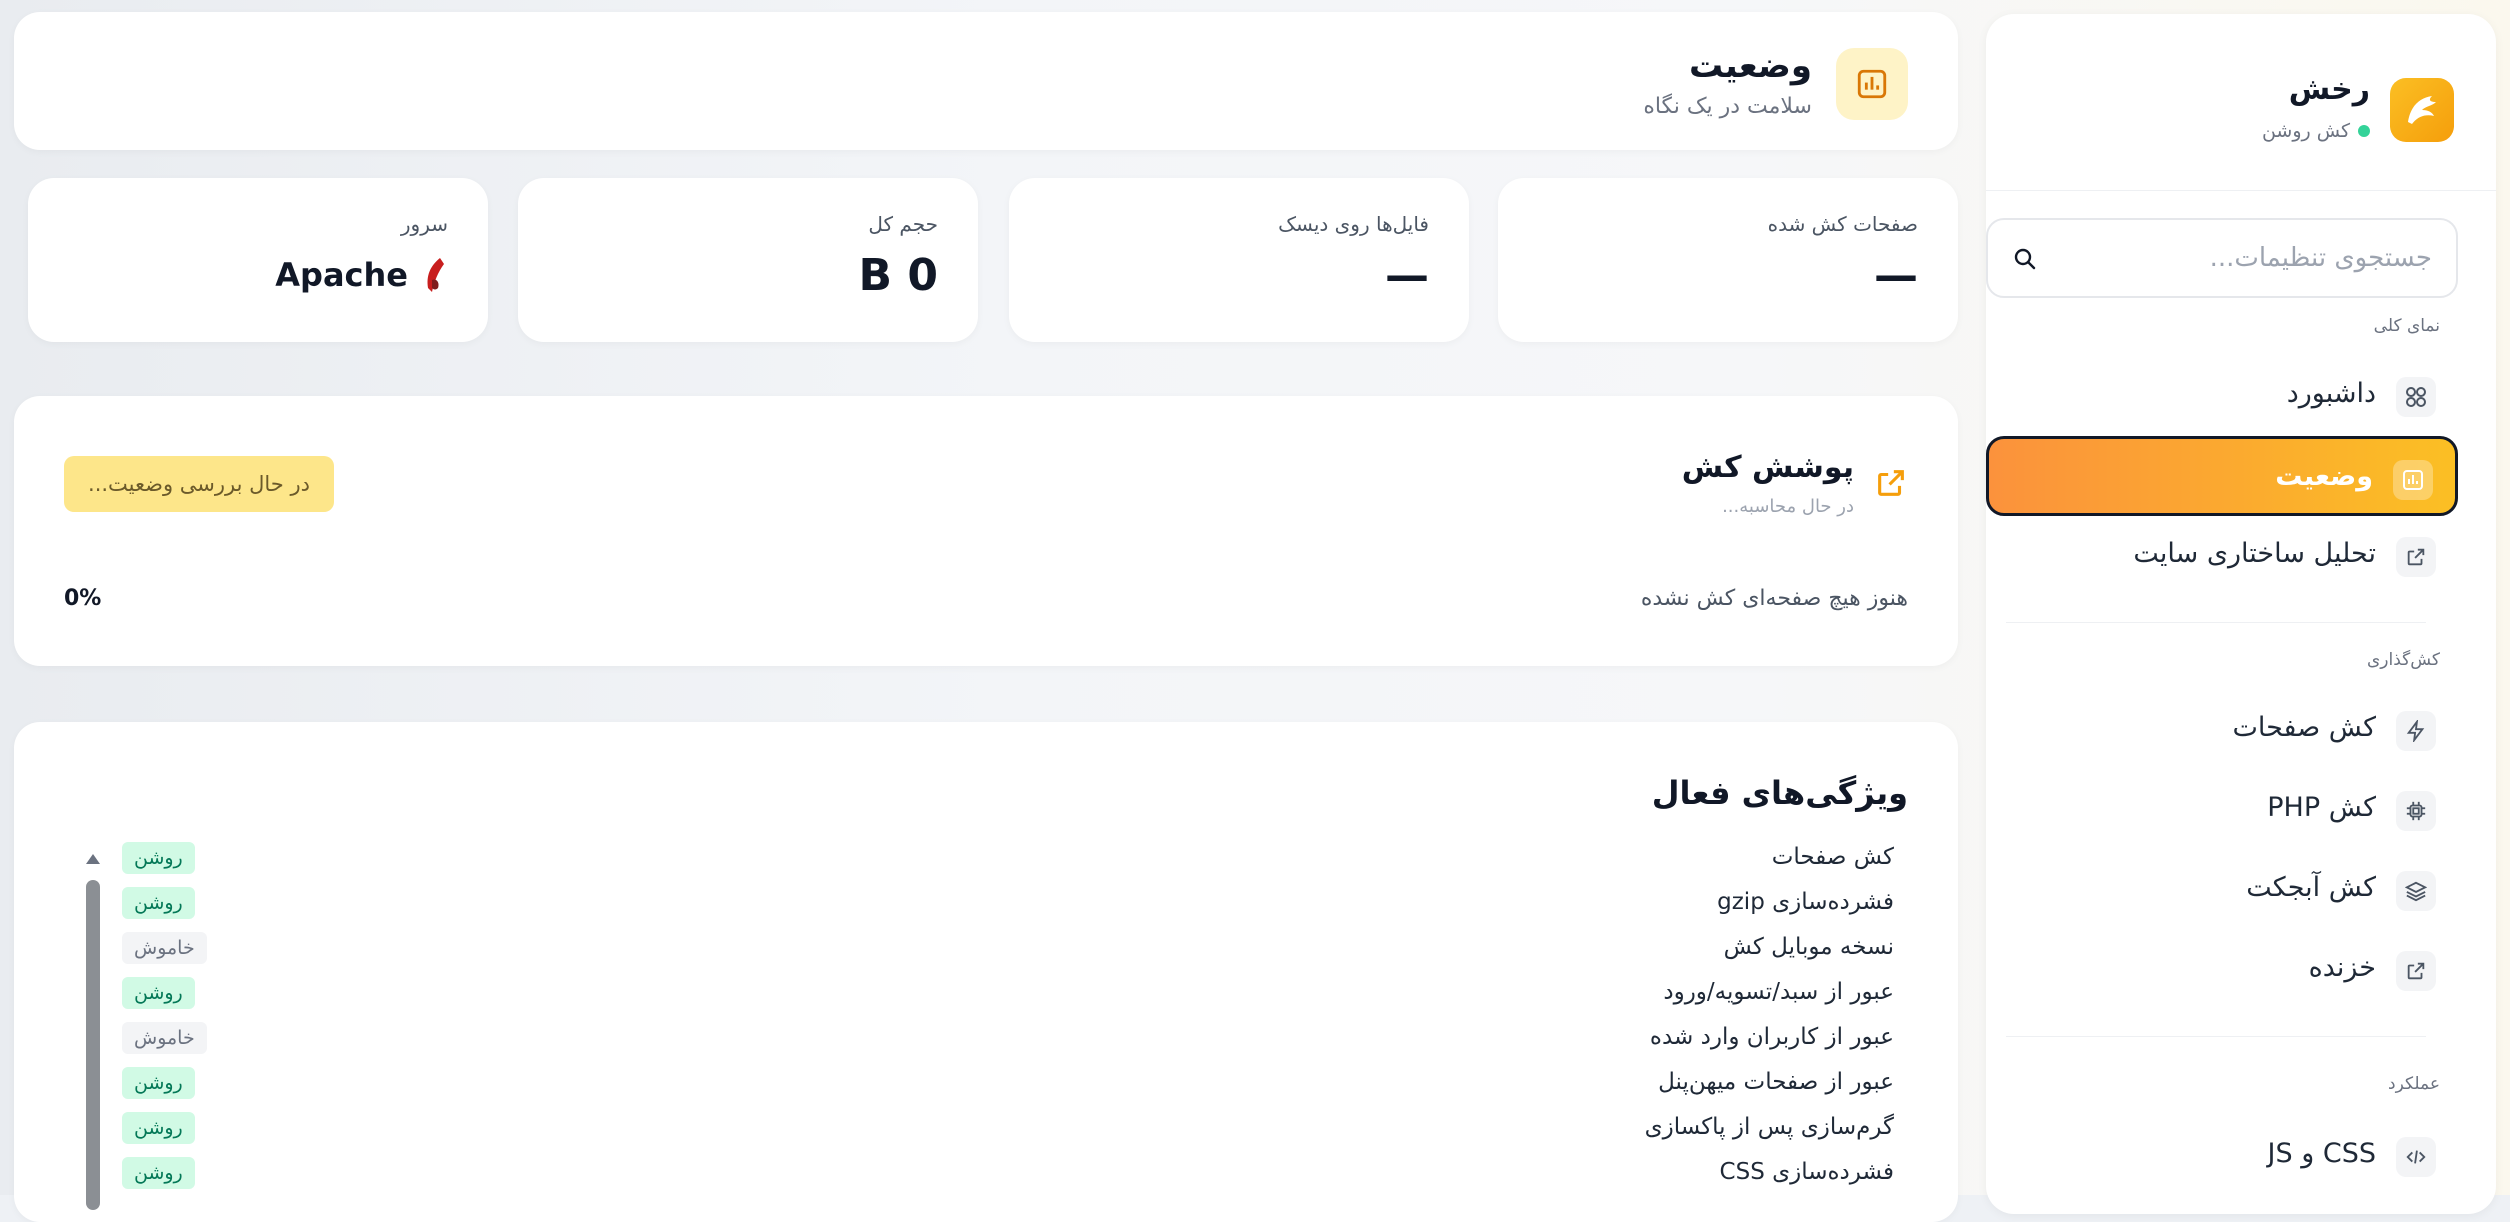 The image size is (2510, 1222). I want to click on coverage-note: هنوز هیچ صفحه‌ای کش نشده, so click(1774, 598).